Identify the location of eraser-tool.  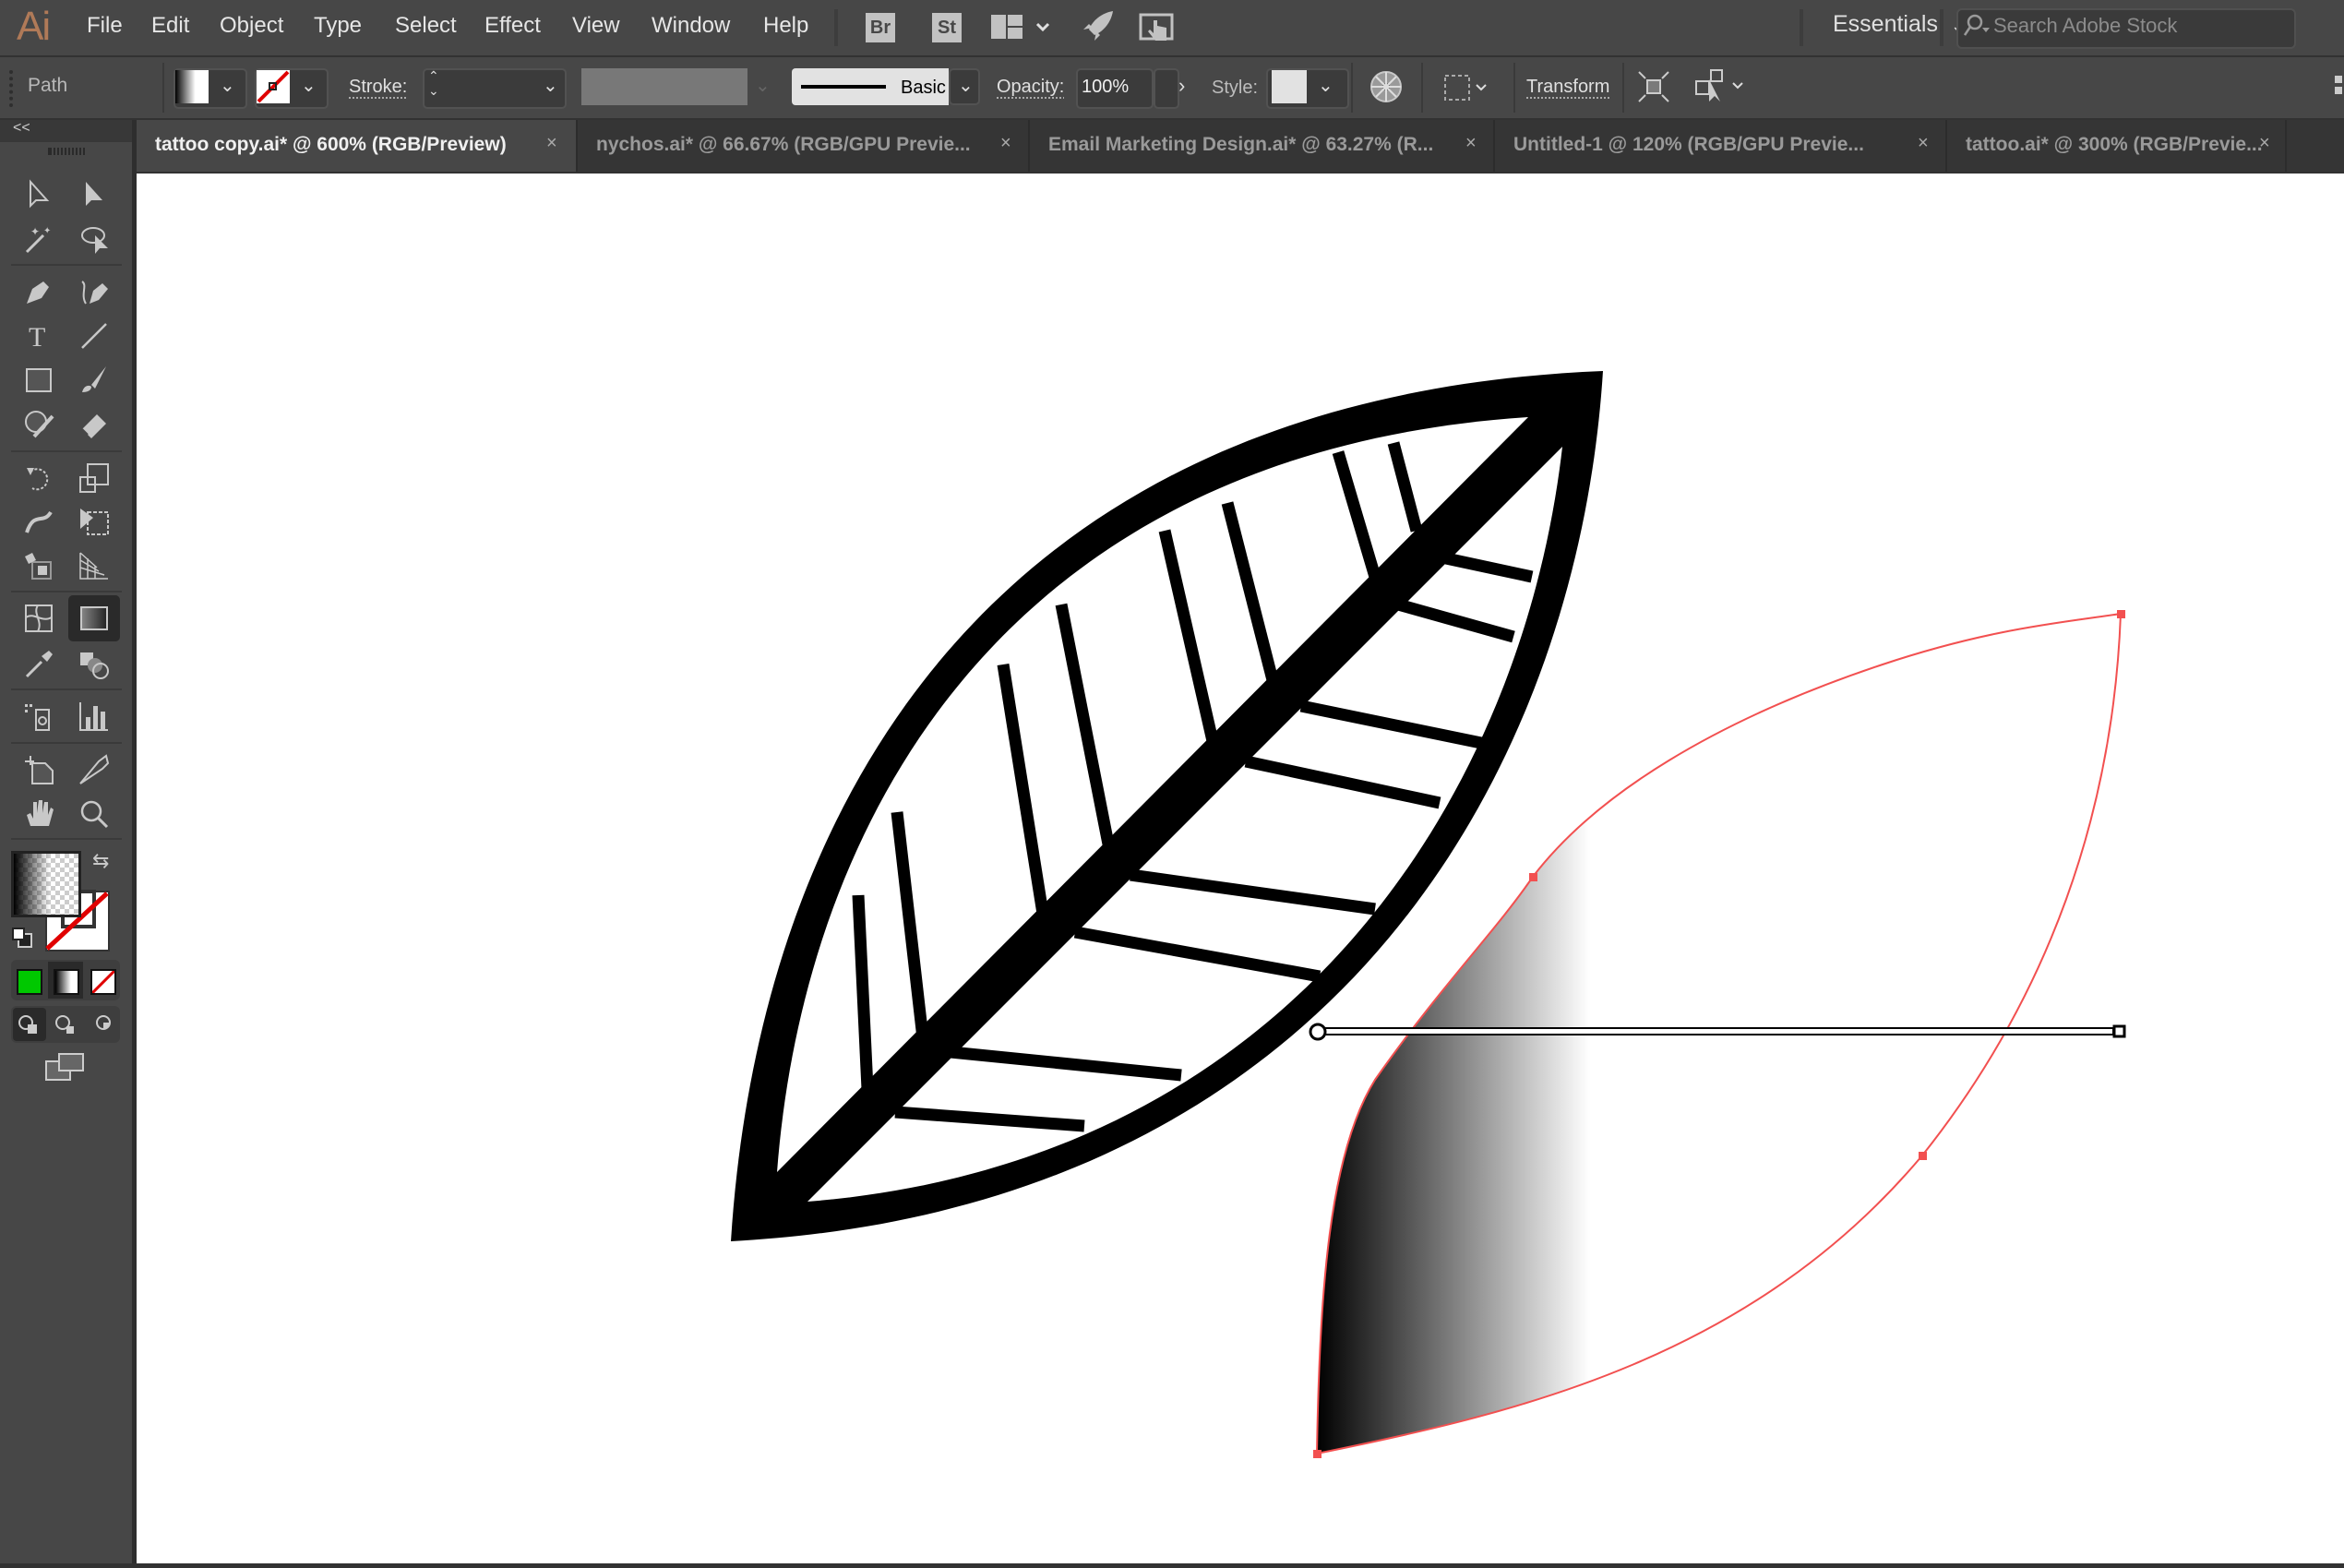
(94, 424).